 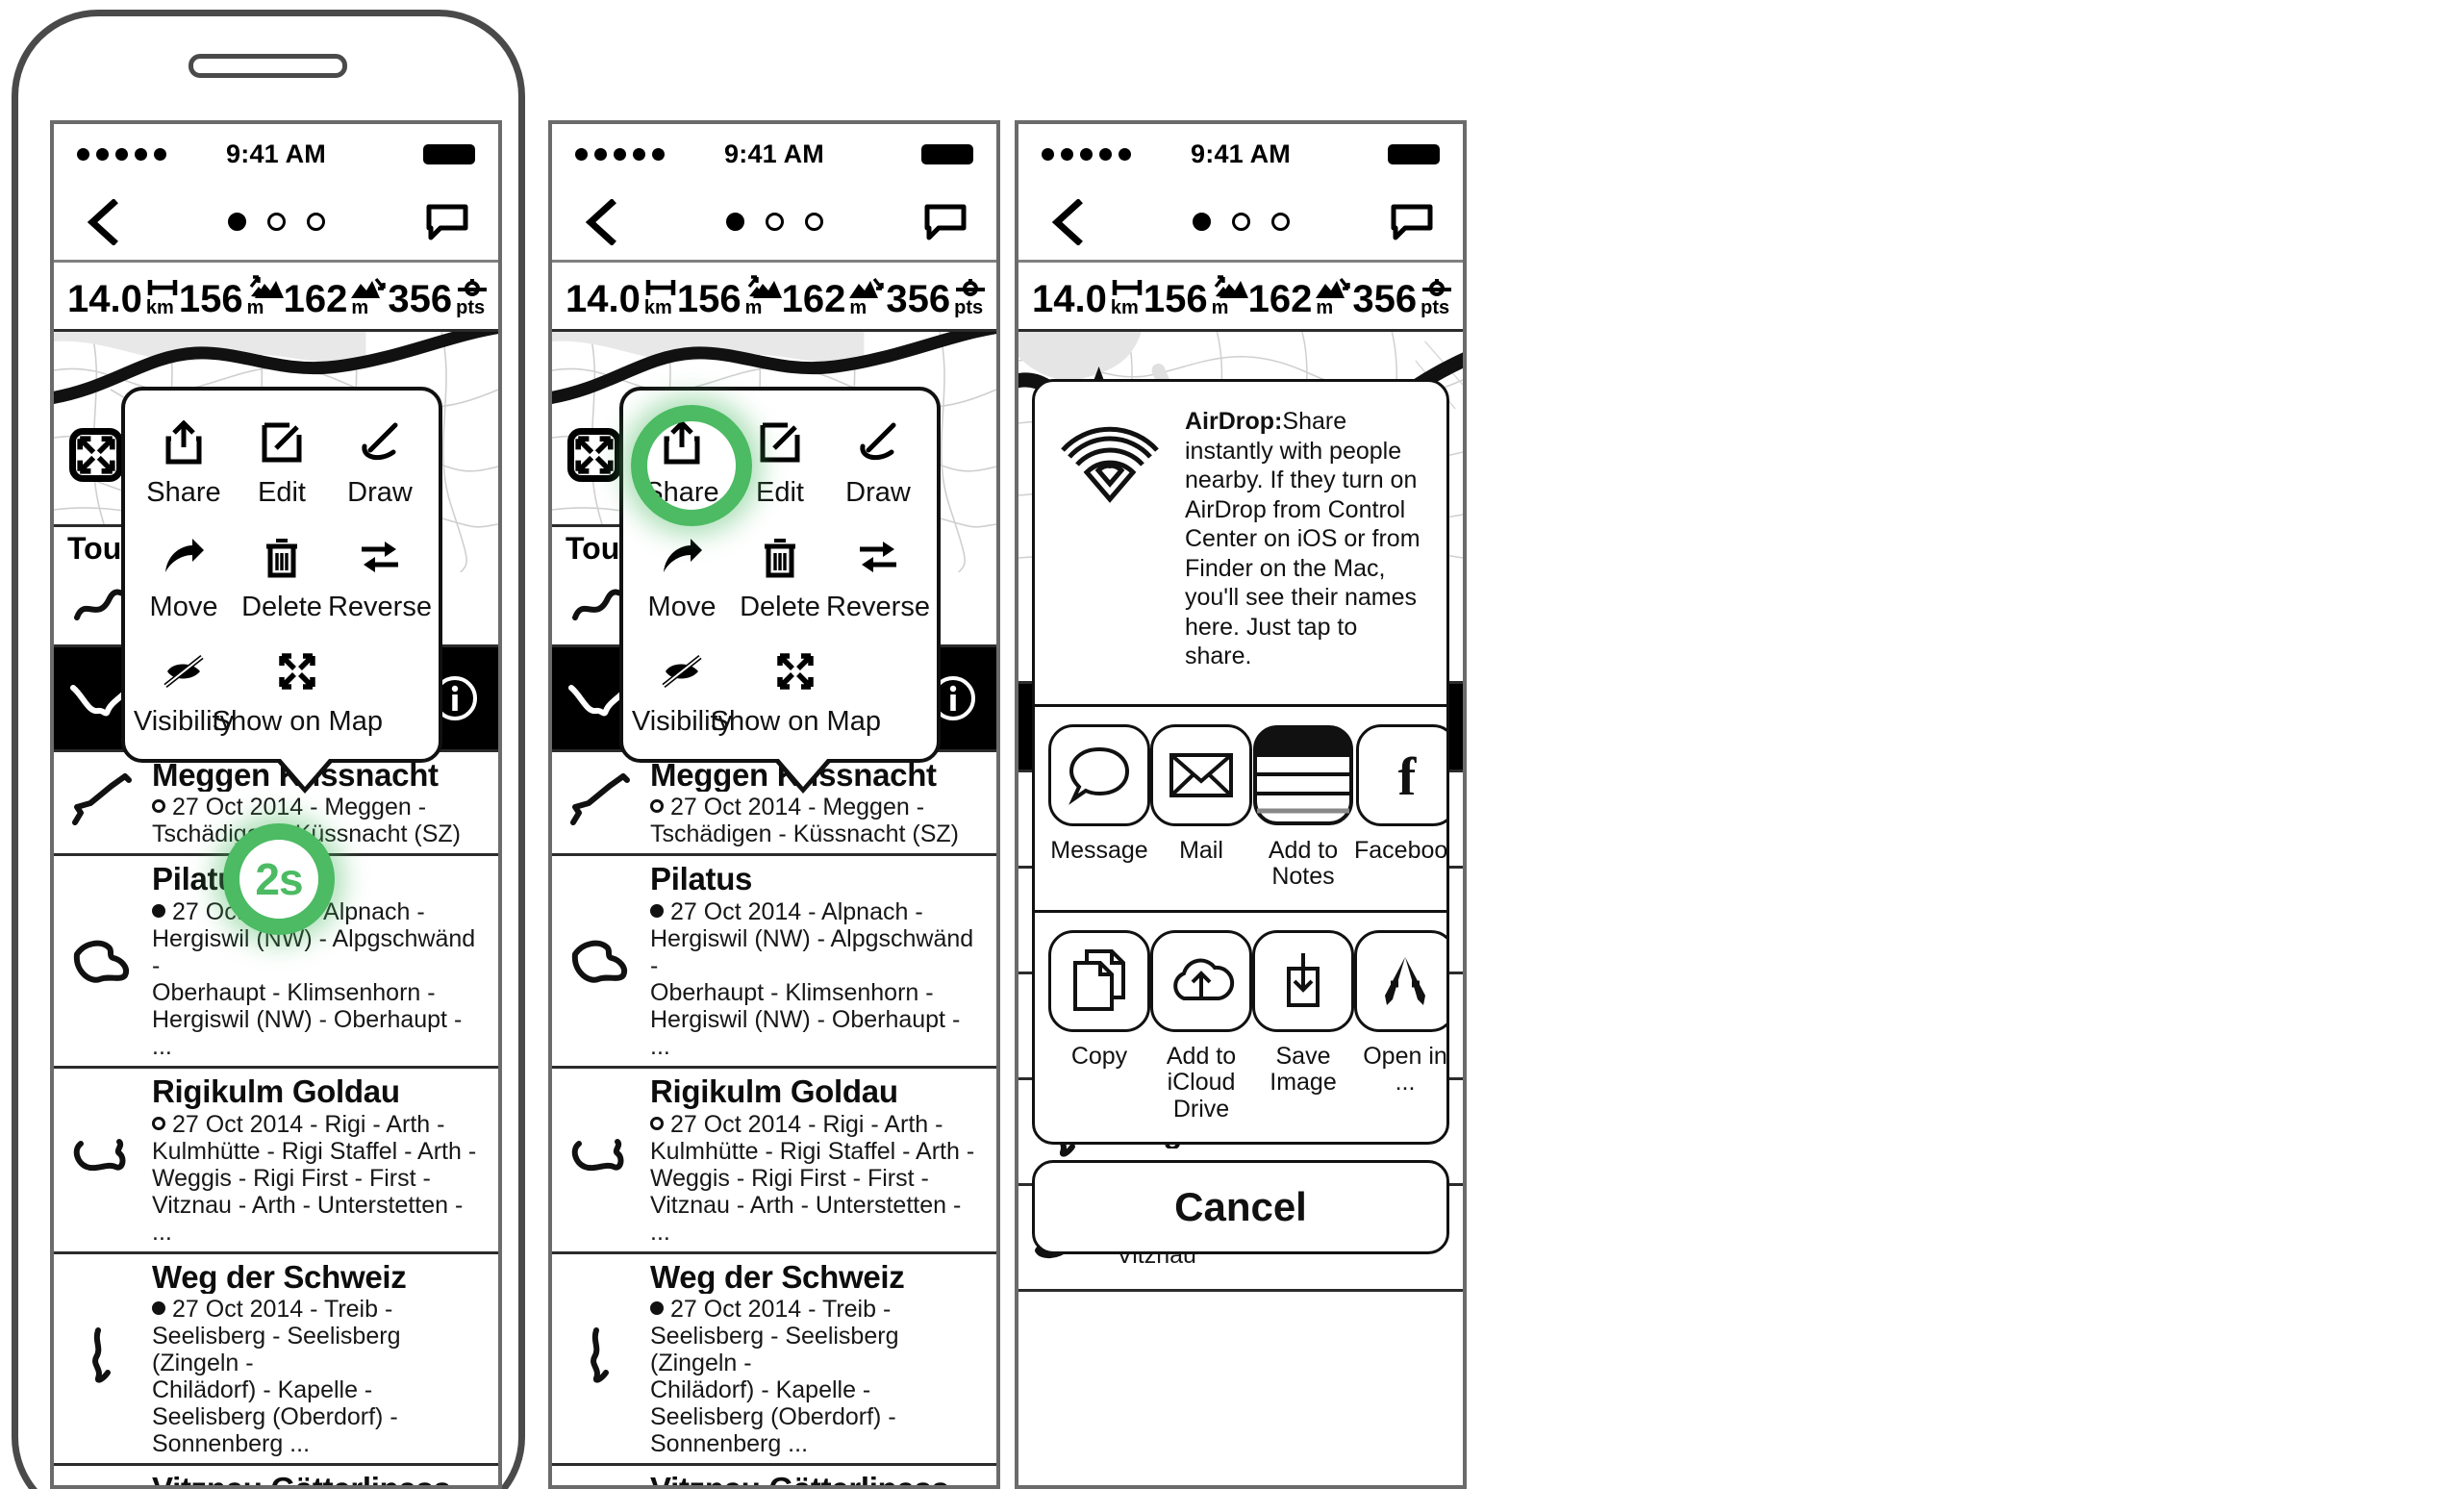 I want to click on share-action-mail: Mail, so click(x=1201, y=807).